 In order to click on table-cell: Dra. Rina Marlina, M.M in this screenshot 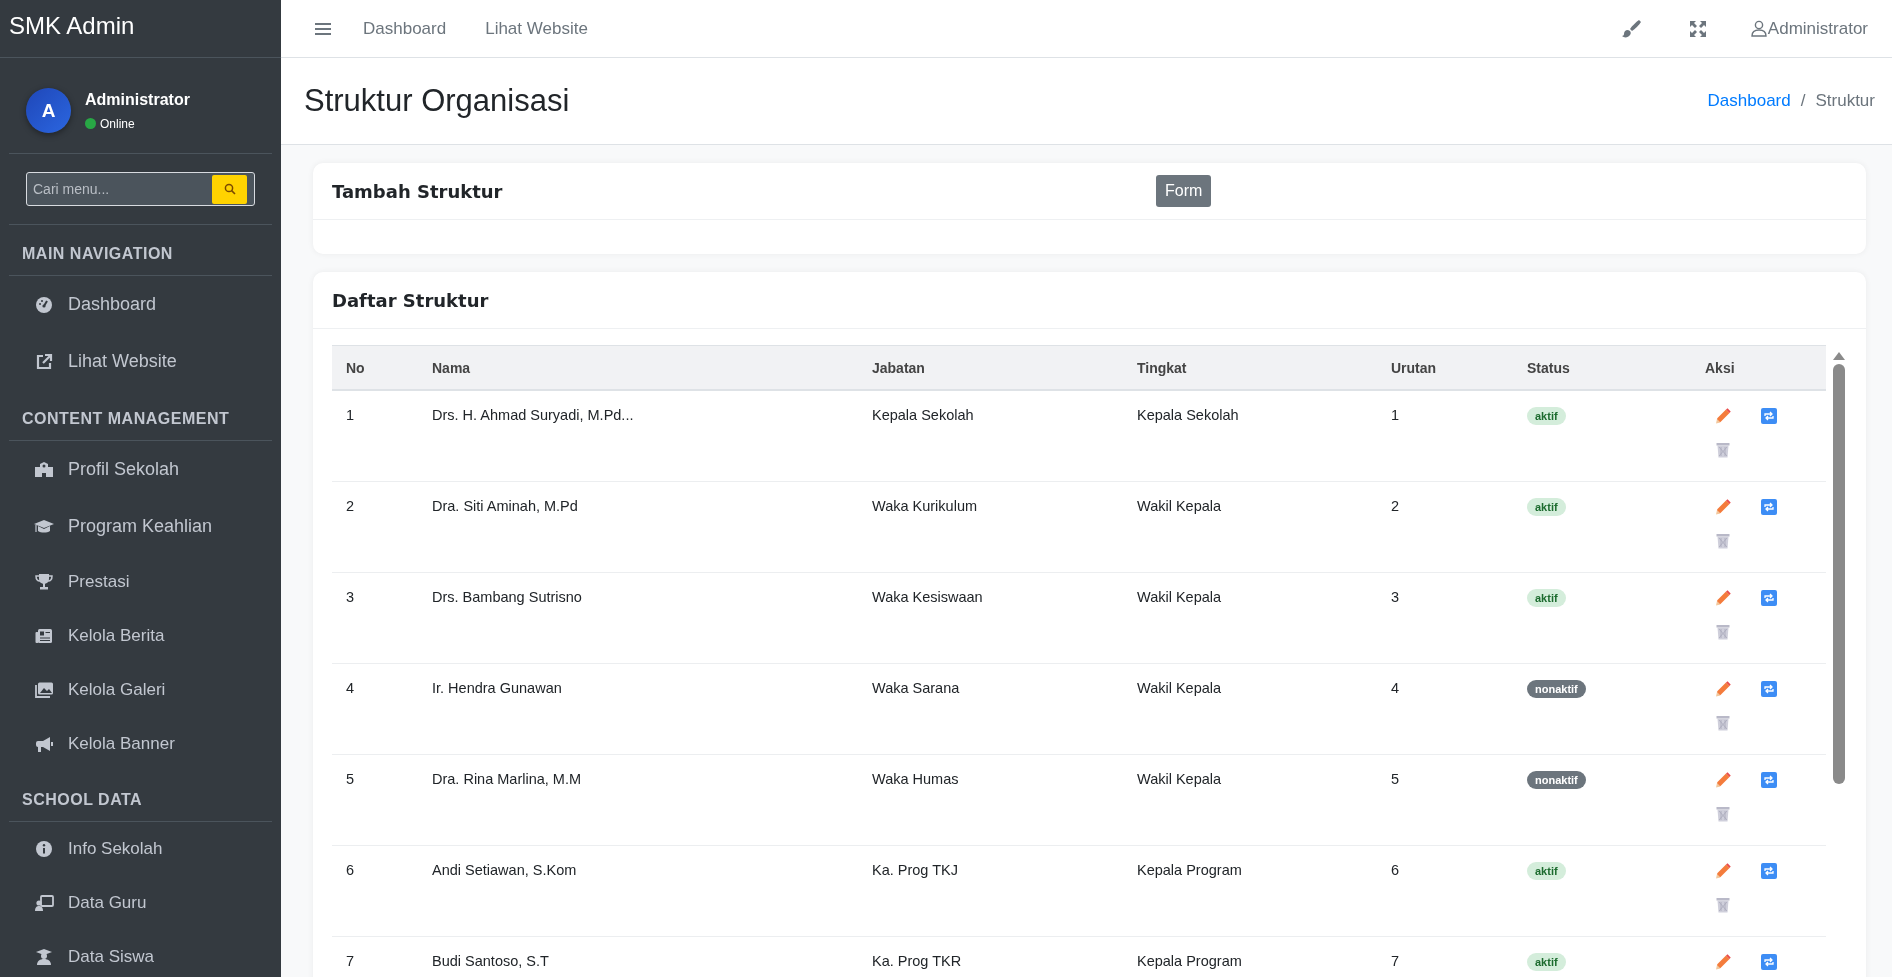, I will do `click(638, 800)`.